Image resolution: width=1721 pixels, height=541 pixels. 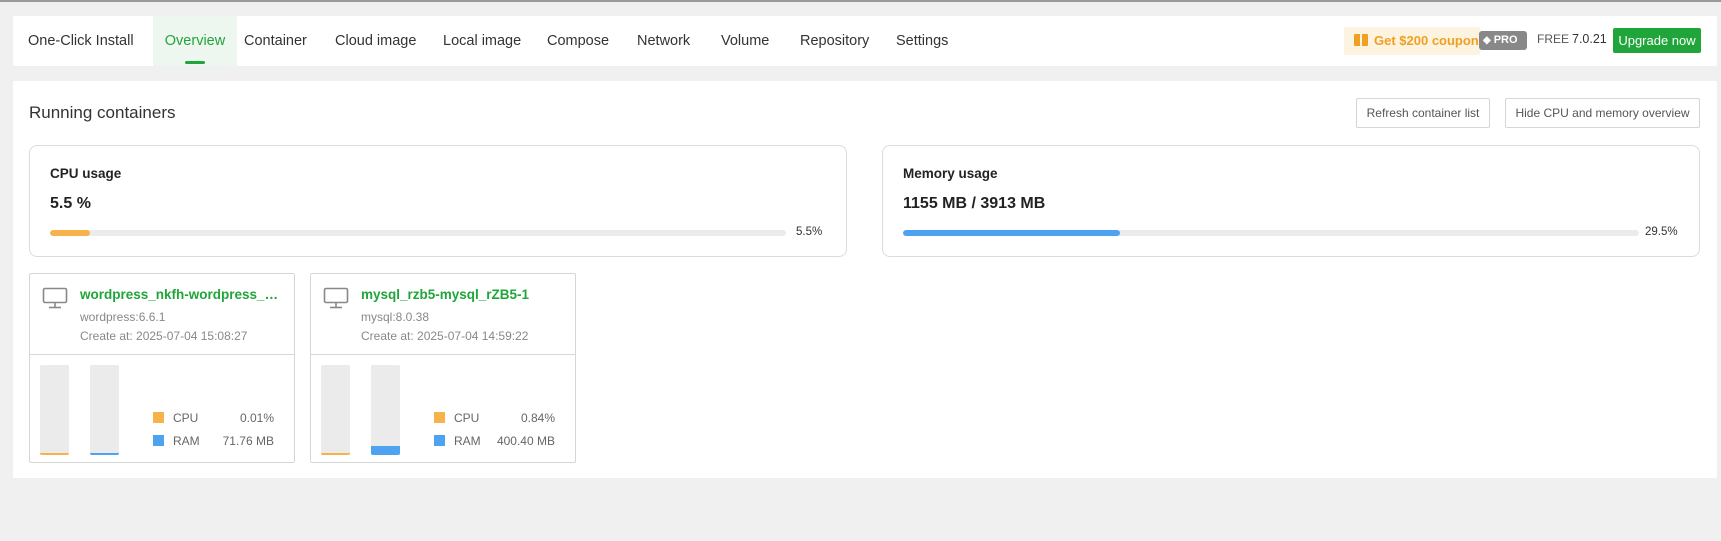 What do you see at coordinates (950, 173) in the screenshot?
I see `memory-usage-title: Memory usage` at bounding box center [950, 173].